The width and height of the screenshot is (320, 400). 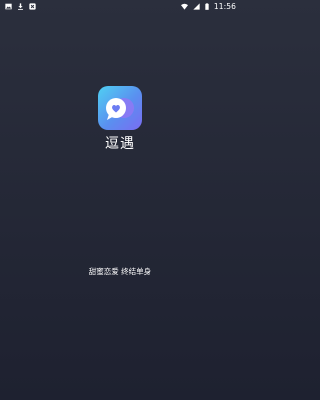 I want to click on system-icons: 11:56, so click(x=208, y=6).